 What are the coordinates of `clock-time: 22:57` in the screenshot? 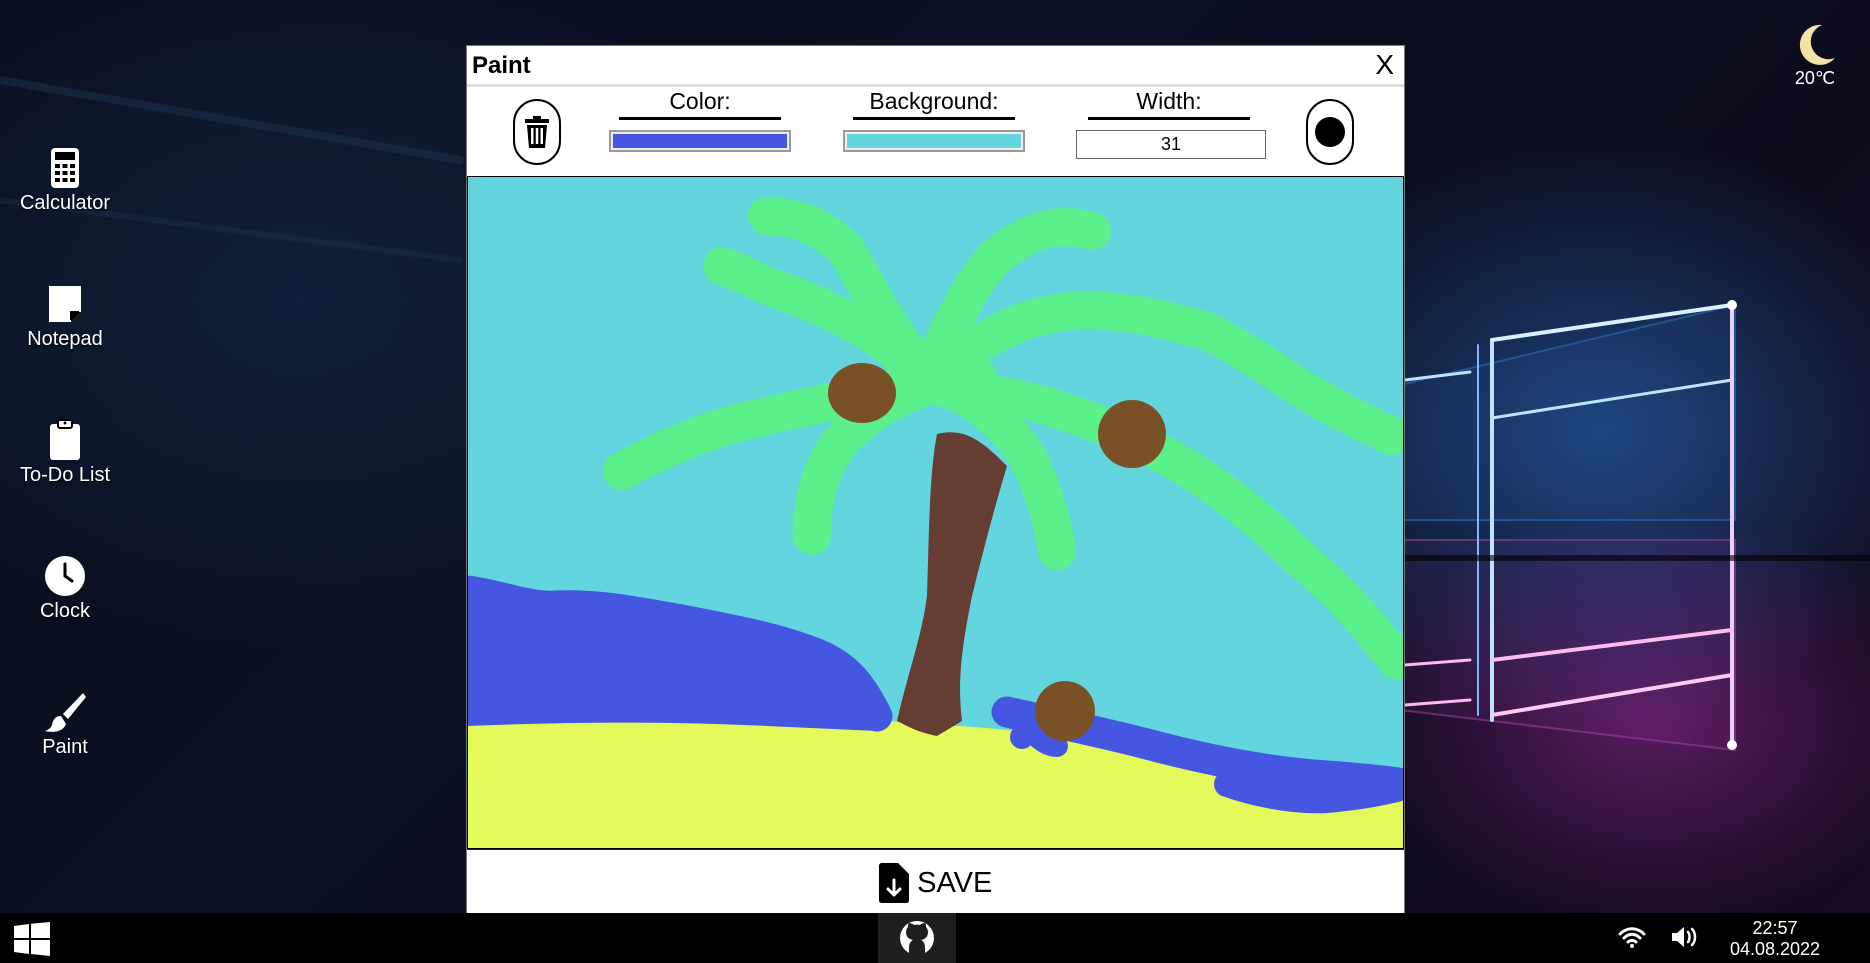 It's located at (1775, 928).